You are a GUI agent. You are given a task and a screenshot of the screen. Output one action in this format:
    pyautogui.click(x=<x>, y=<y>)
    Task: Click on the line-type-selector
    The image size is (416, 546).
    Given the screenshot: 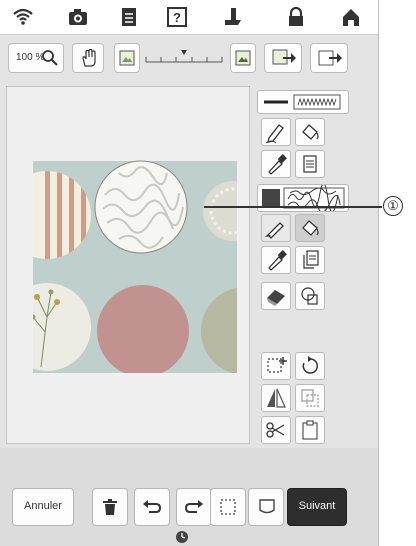 What is the action you would take?
    pyautogui.click(x=303, y=102)
    